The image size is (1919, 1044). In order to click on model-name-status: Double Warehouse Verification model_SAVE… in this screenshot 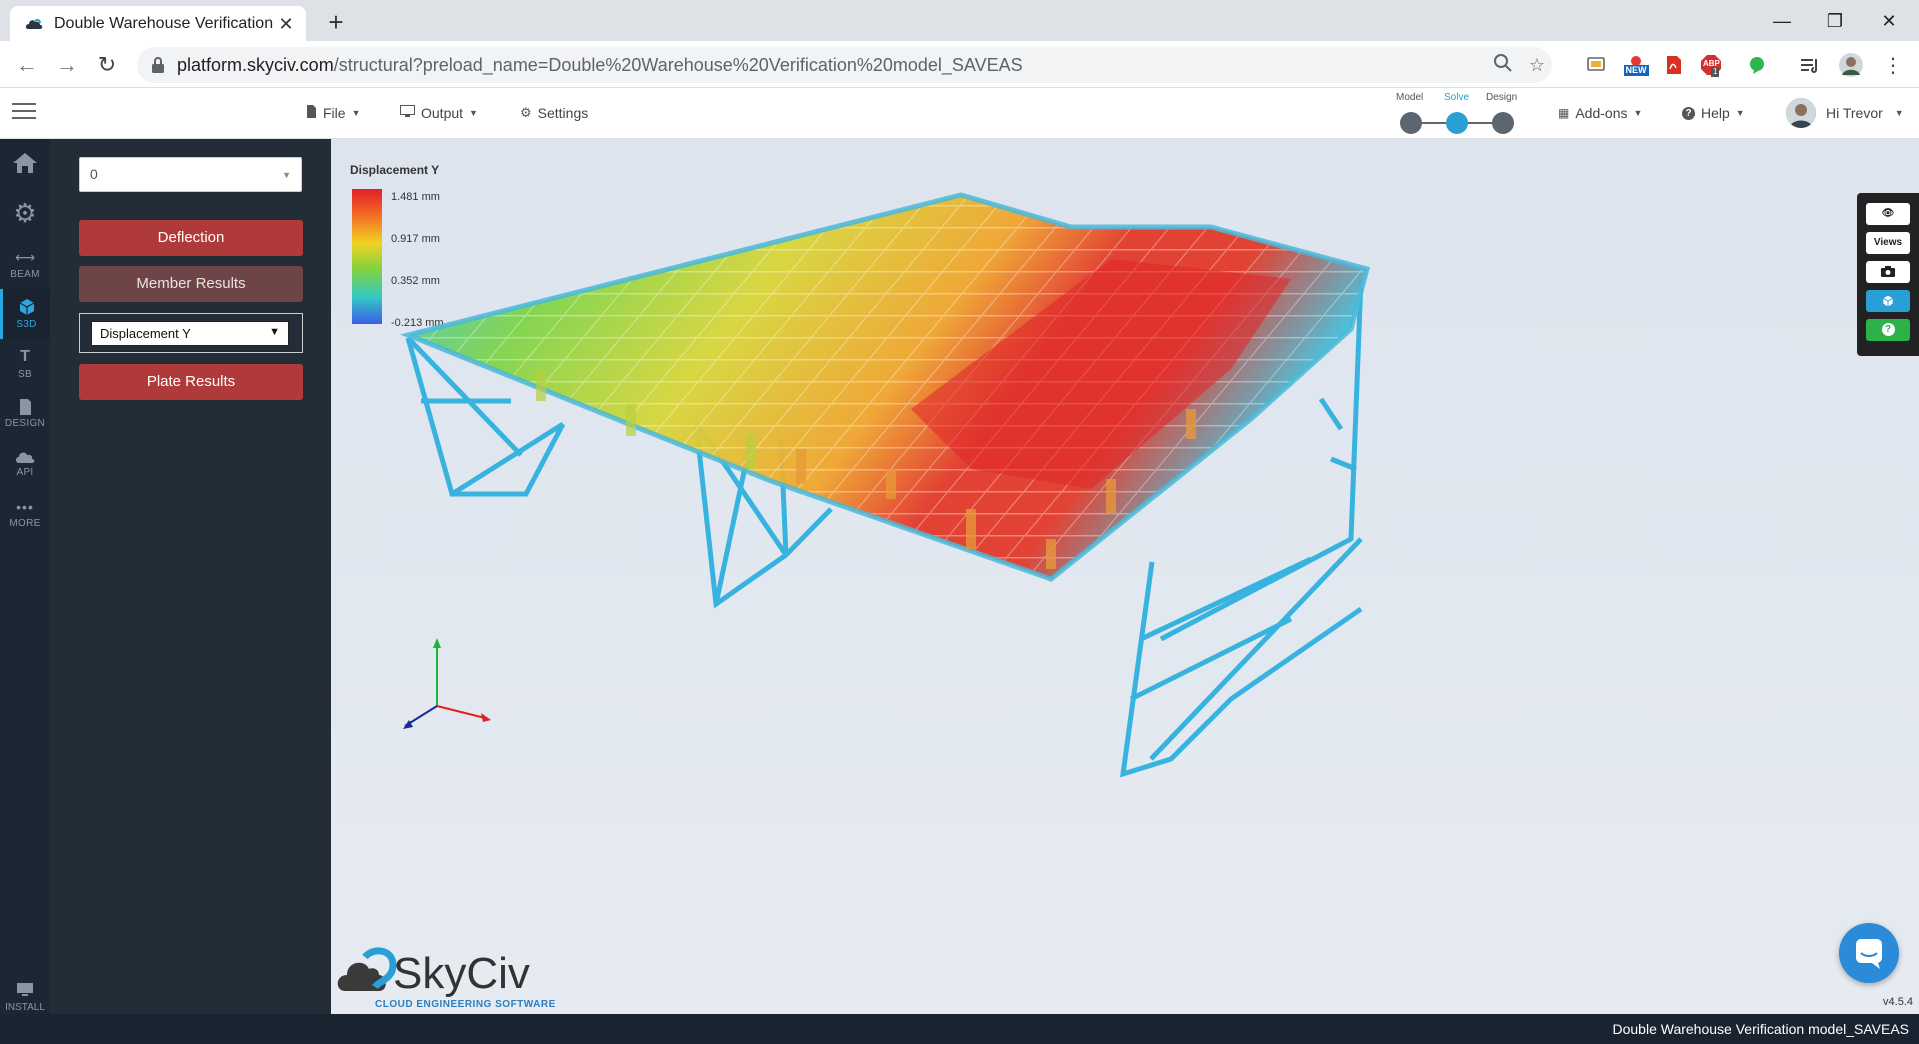, I will do `click(1761, 1029)`.